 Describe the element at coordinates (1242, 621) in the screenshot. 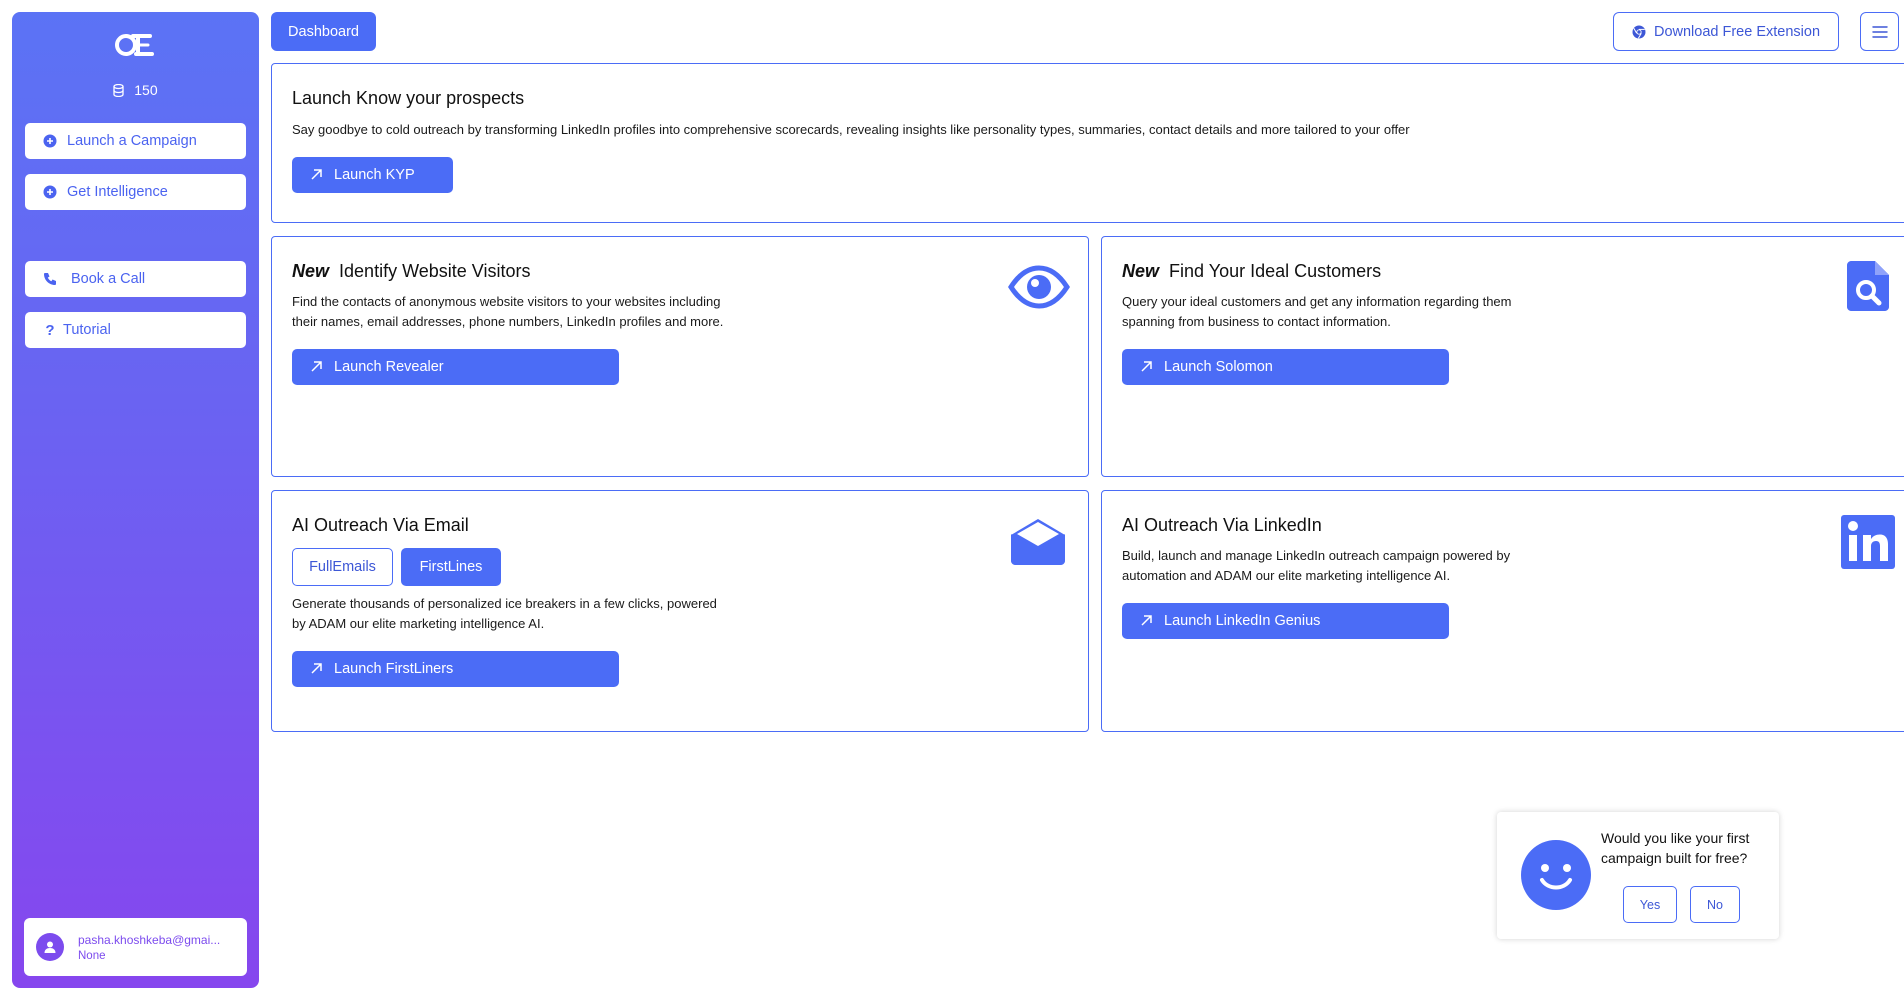

I see `launch-linkedin-genius-label: Launch LinkedIn Genius` at that location.